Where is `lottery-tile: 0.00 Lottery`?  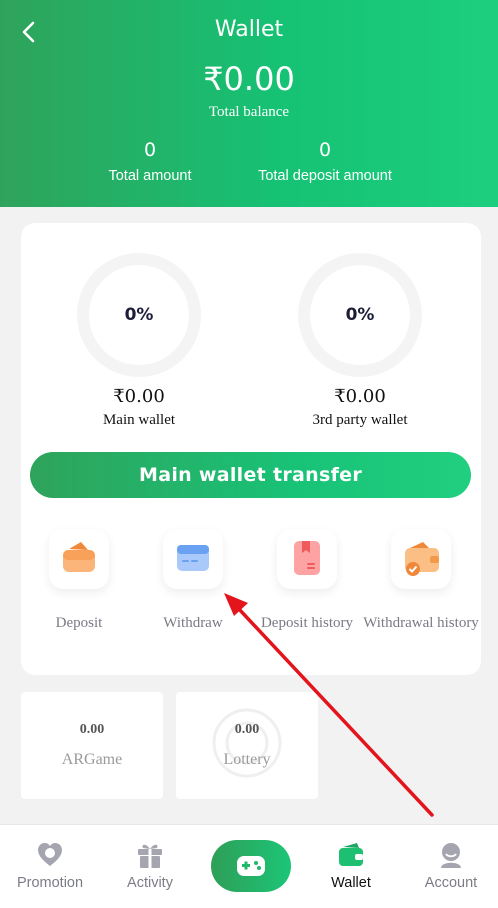
lottery-tile: 0.00 Lottery is located at coordinates (247, 745).